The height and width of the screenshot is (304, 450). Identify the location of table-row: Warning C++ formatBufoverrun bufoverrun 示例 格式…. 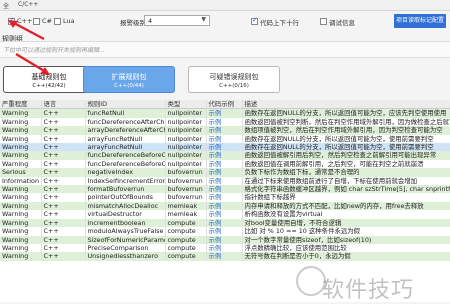
(225, 189).